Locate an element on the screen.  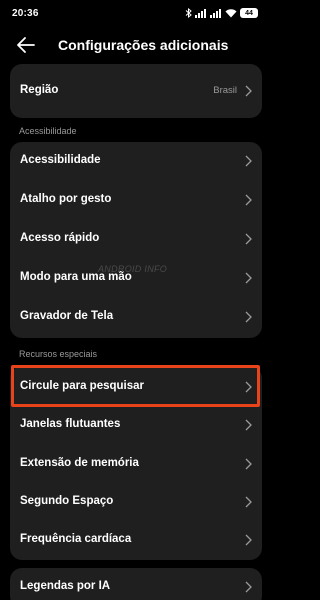
screen-recorder-item: Gravador de Tela is located at coordinates (136, 317).